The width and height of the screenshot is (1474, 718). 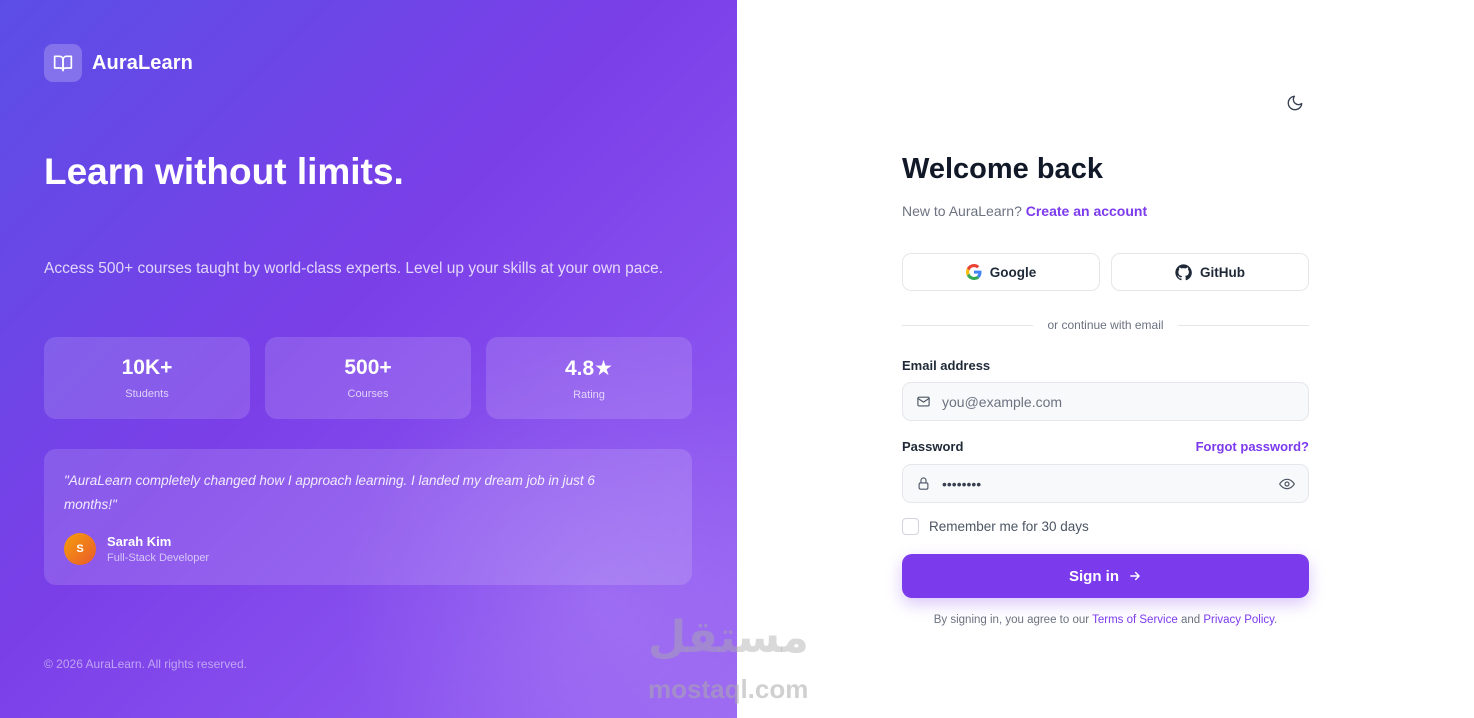 I want to click on stat-card-rating: 4.8★ Rating, so click(x=589, y=378).